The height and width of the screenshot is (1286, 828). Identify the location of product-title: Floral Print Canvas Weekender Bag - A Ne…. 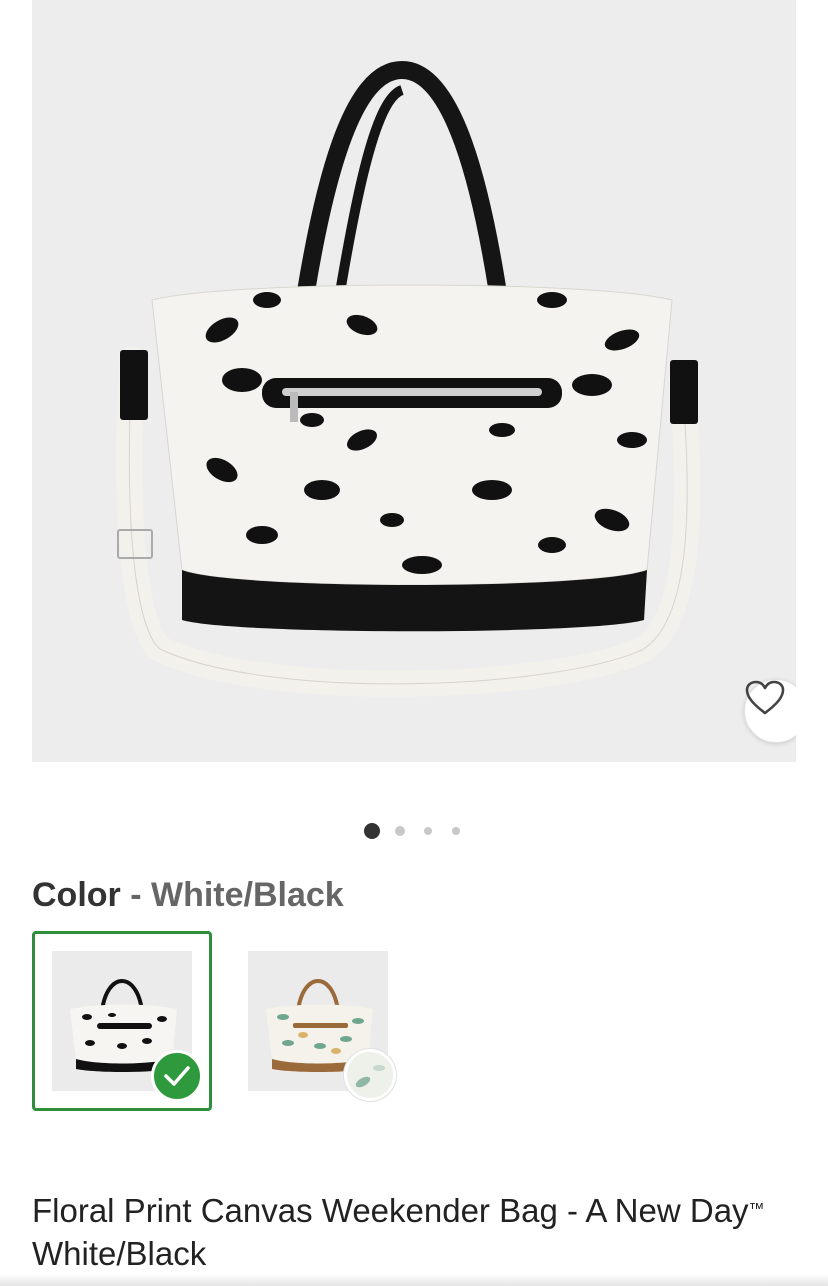
(414, 1231).